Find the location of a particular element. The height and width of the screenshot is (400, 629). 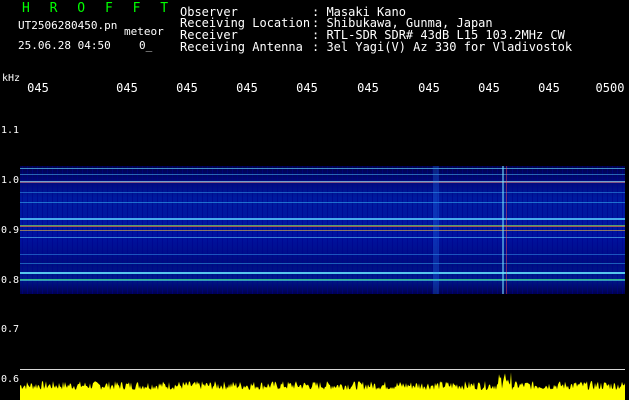

y-tick: 0.6 is located at coordinates (10, 379).